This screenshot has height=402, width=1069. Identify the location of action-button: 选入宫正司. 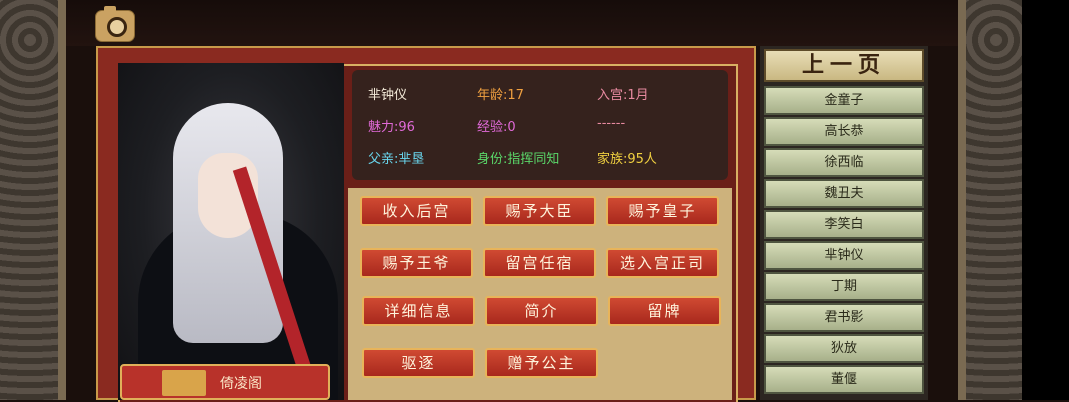
(662, 263).